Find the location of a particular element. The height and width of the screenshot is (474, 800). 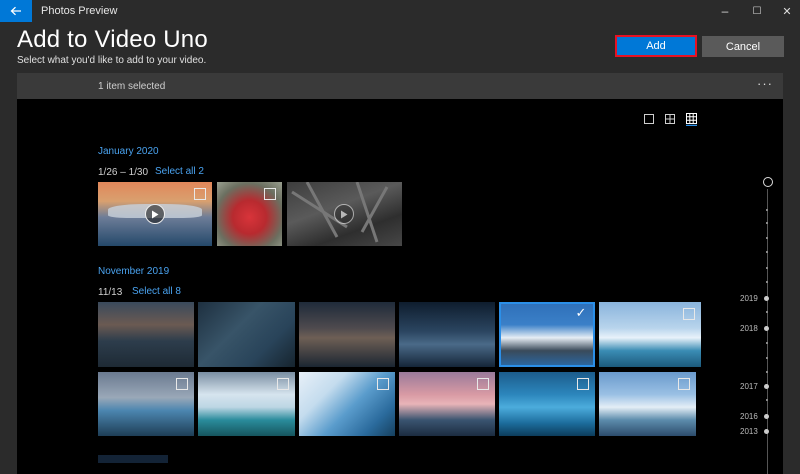

select-all-link-november: Select all 8 is located at coordinates (156, 291).